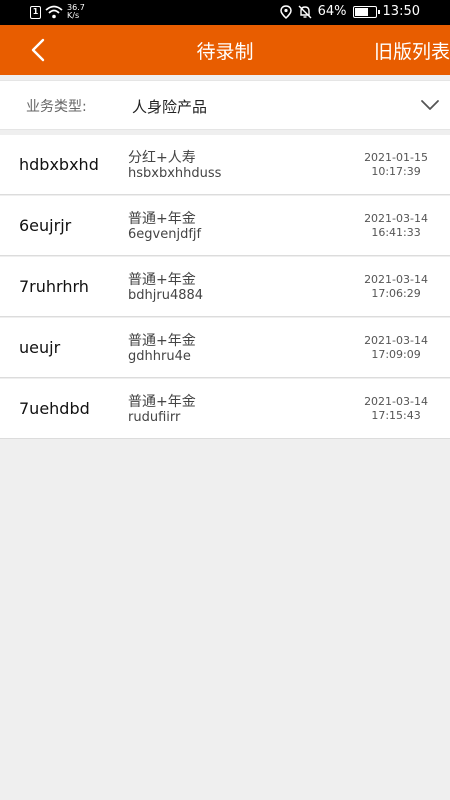  I want to click on record-datetime: 2021-01-15 10:17:39, so click(396, 165).